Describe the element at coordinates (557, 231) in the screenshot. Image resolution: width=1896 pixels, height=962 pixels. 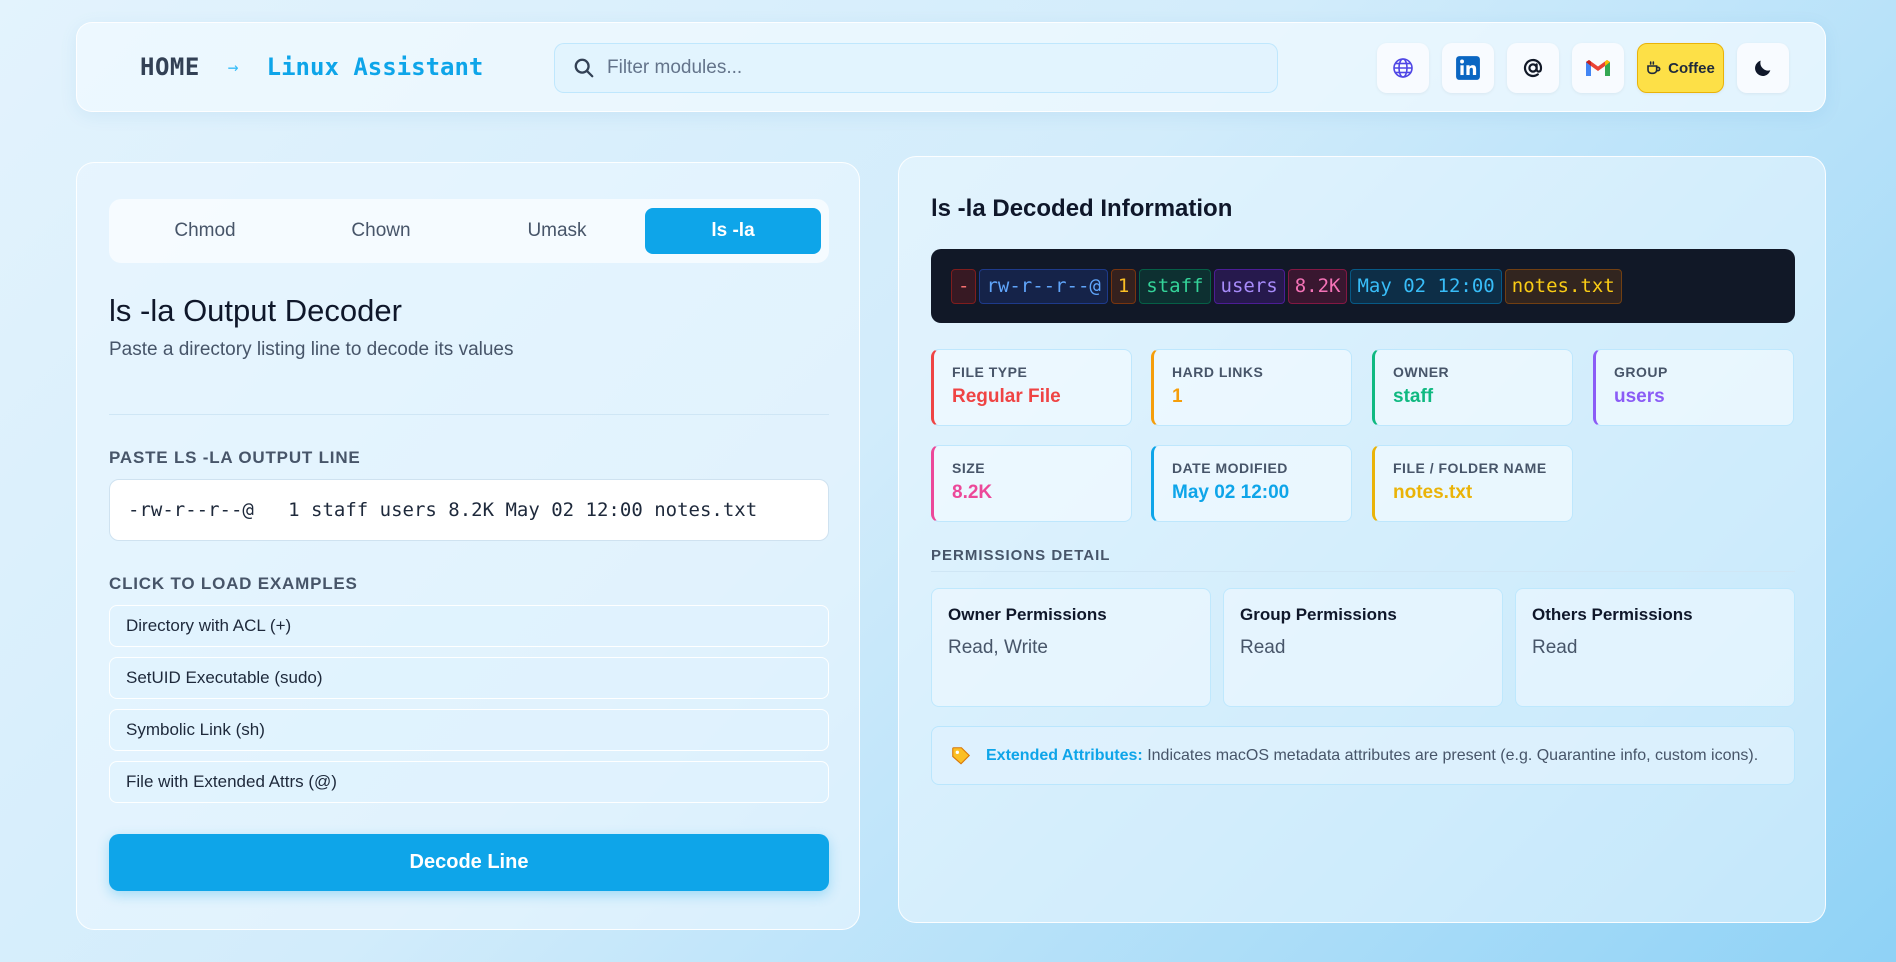
I see `tab-umask: Umask` at that location.